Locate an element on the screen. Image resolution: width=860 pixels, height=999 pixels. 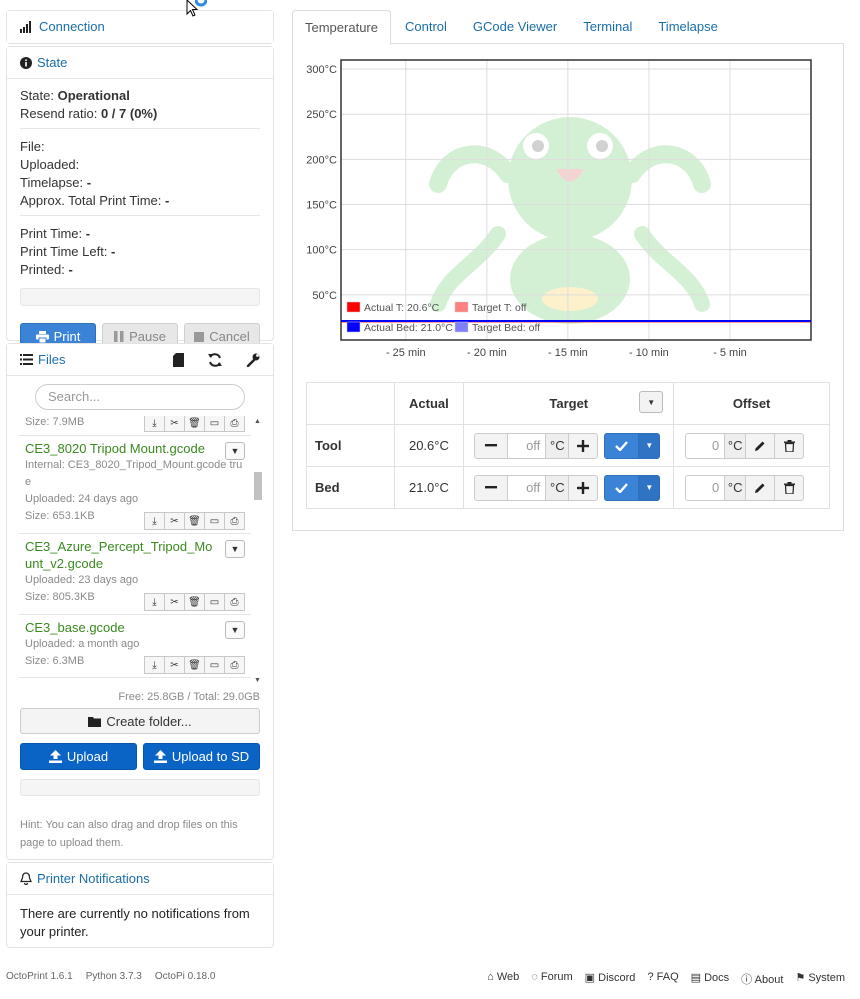
connection-header: Connection is located at coordinates (140, 27).